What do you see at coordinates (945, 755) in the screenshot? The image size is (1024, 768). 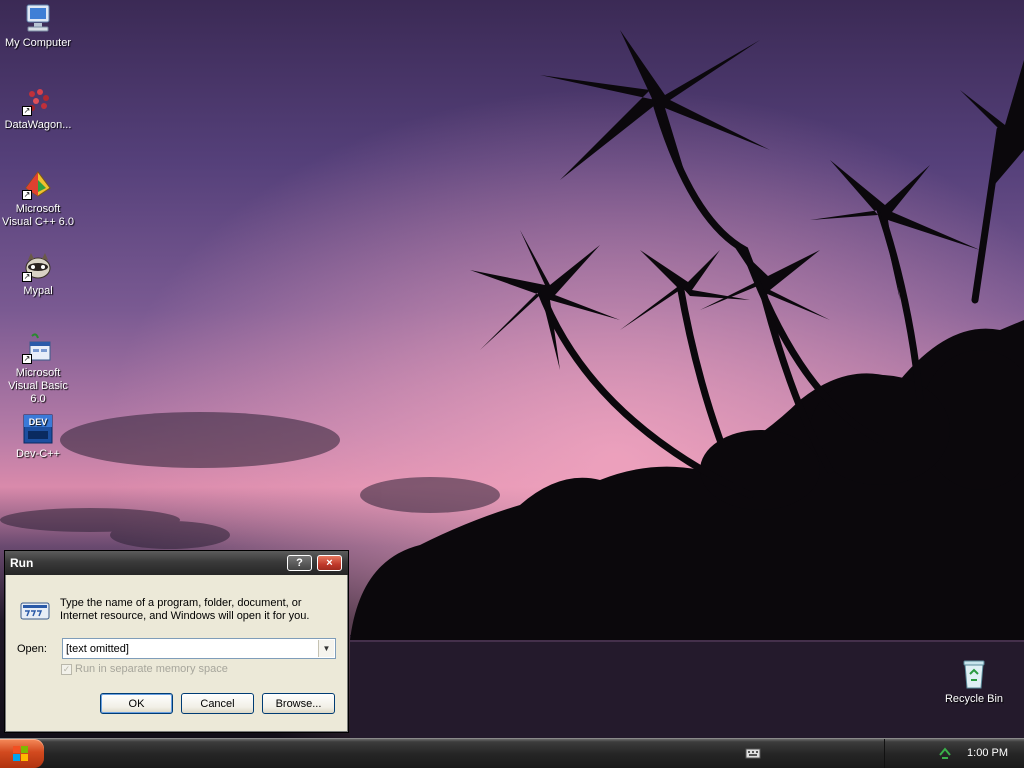 I see `recycle-tray-icon` at bounding box center [945, 755].